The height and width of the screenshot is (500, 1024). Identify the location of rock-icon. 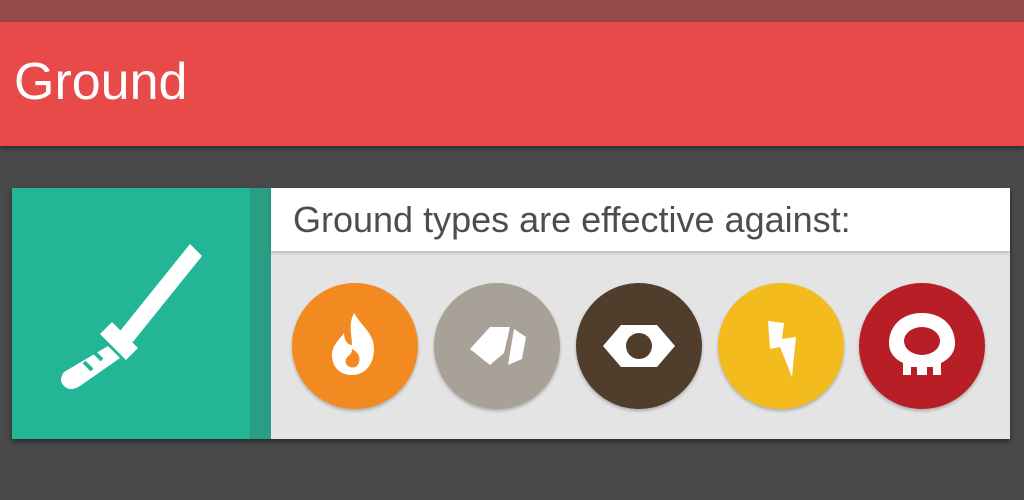
(498, 346).